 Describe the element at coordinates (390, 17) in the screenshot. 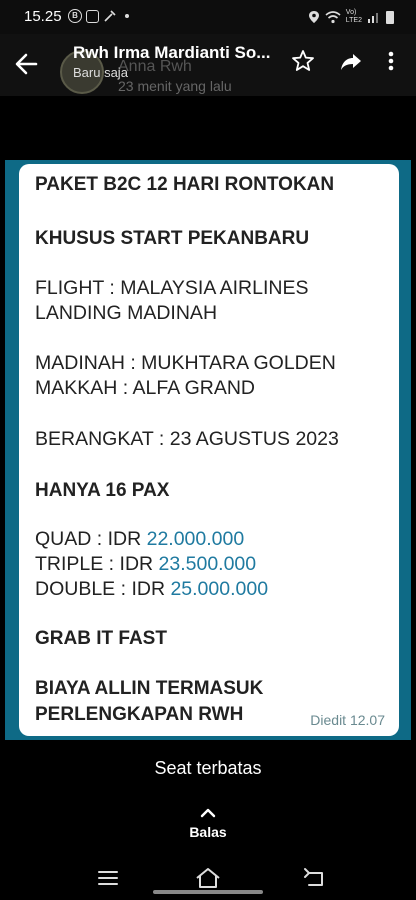

I see `battery-icon` at that location.